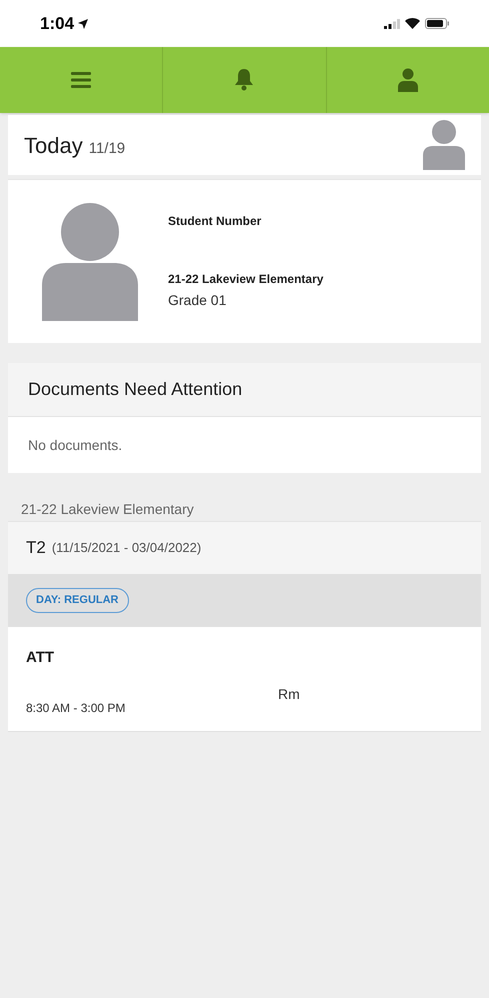  I want to click on today-date: 11/19, so click(107, 148).